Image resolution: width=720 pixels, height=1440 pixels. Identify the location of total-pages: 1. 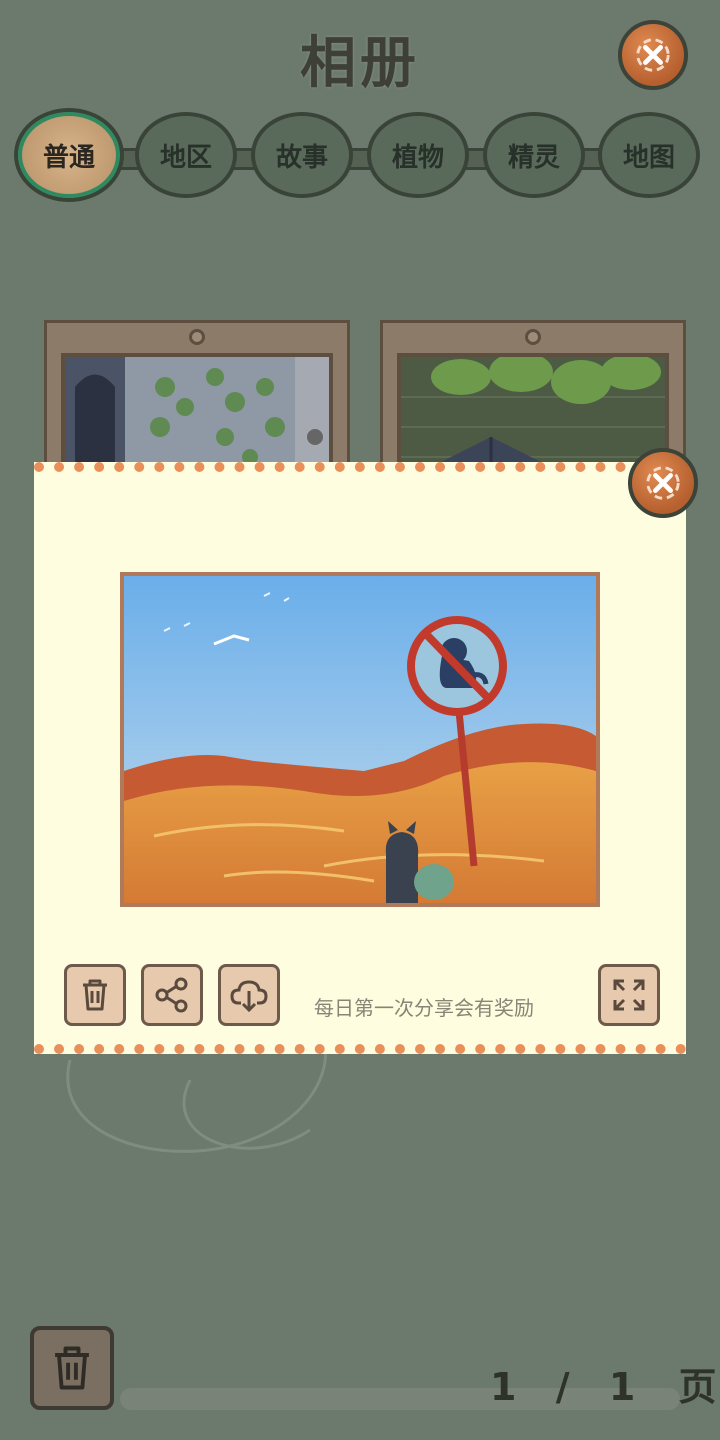
(624, 1387).